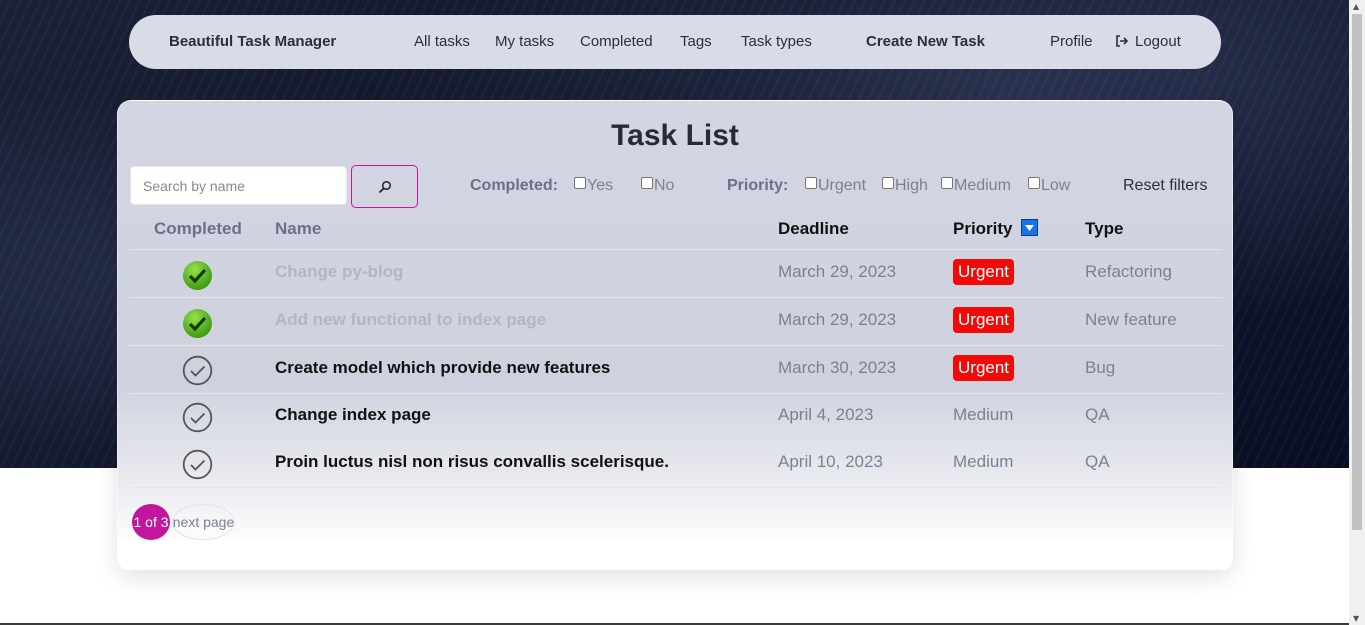 The width and height of the screenshot is (1365, 625). I want to click on filter-priority-high: High, so click(905, 186).